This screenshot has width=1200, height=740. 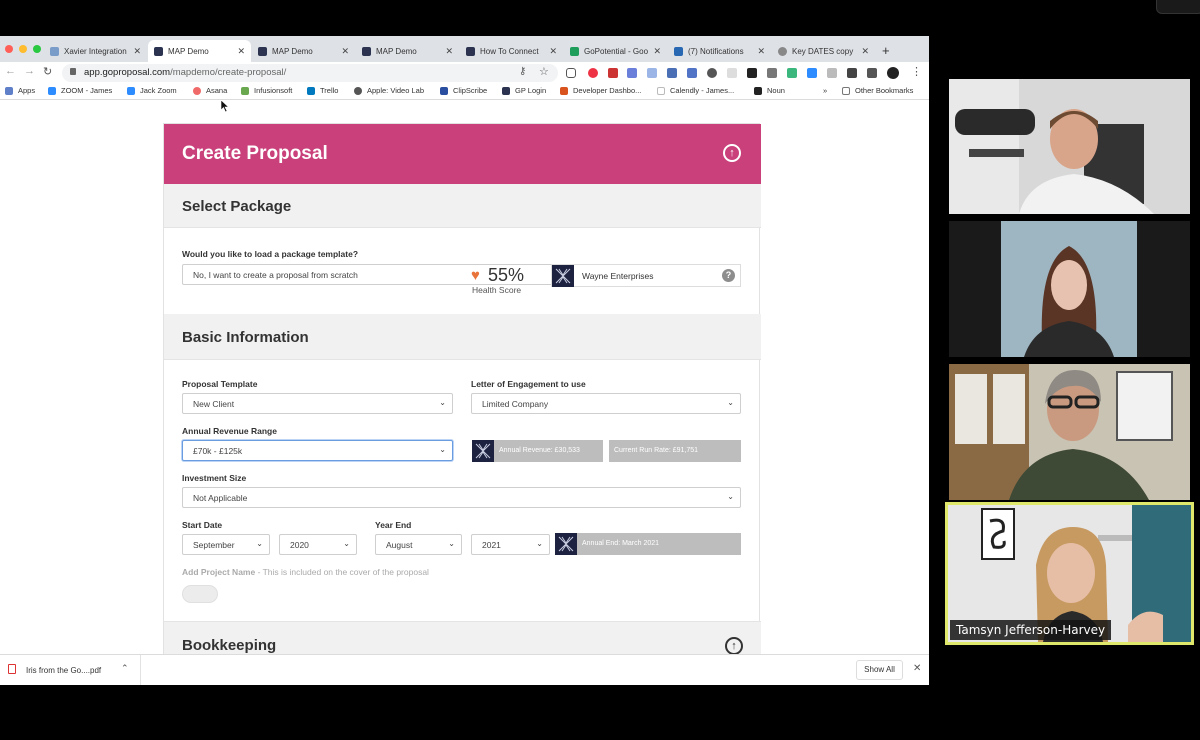 What do you see at coordinates (226, 544) in the screenshot?
I see `start-month-select: September ⌄` at bounding box center [226, 544].